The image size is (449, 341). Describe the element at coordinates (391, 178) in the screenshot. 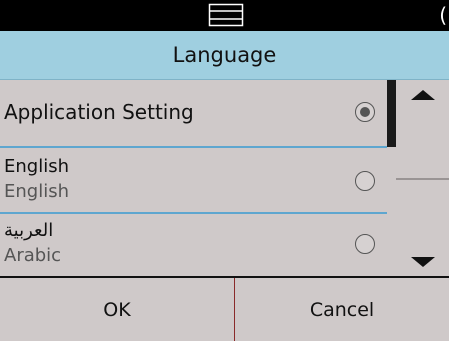

I see `scroll-track` at that location.